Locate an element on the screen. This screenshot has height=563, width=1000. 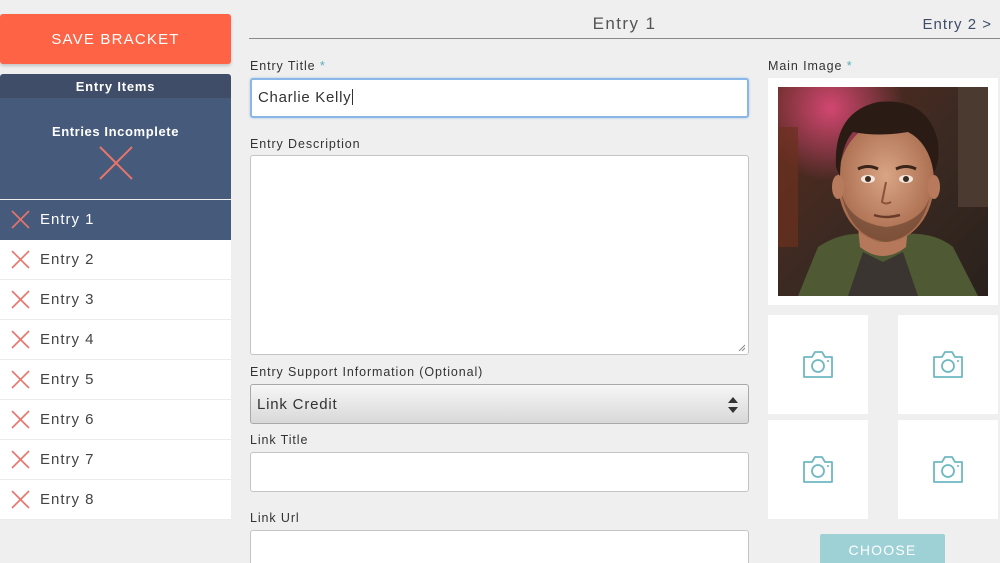
main-image-label: Main Image * is located at coordinates (810, 66).